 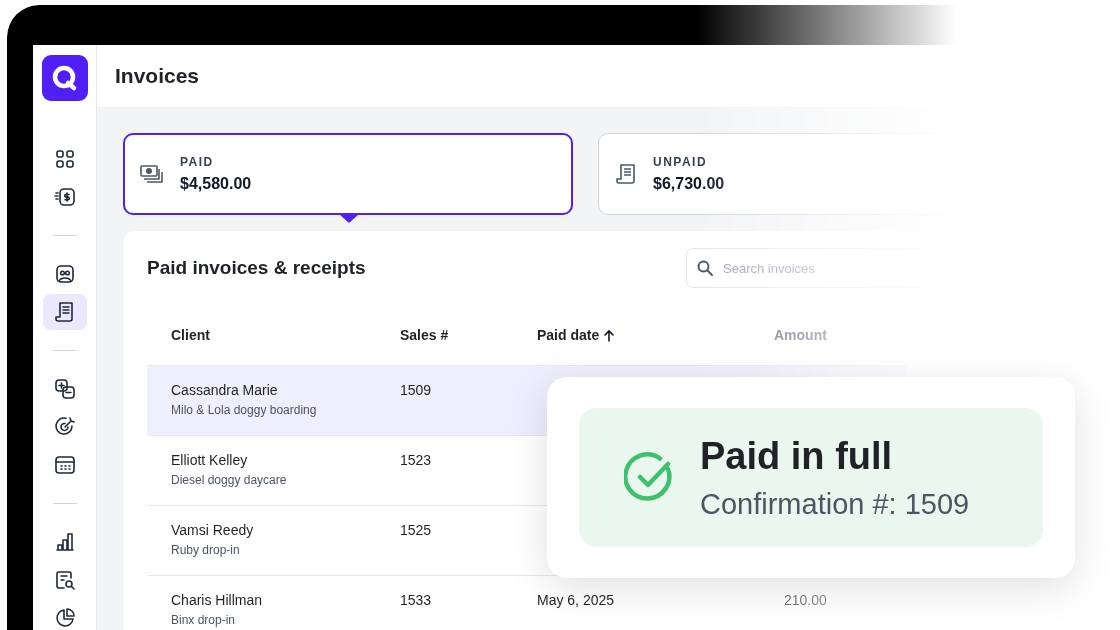 What do you see at coordinates (416, 530) in the screenshot?
I see `sales-number: 1525` at bounding box center [416, 530].